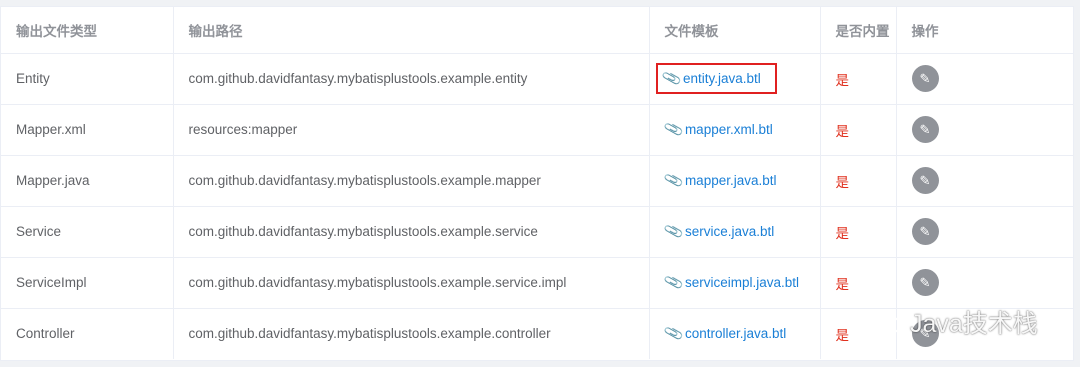  Describe the element at coordinates (87, 232) in the screenshot. I see `cell-type: Service` at that location.